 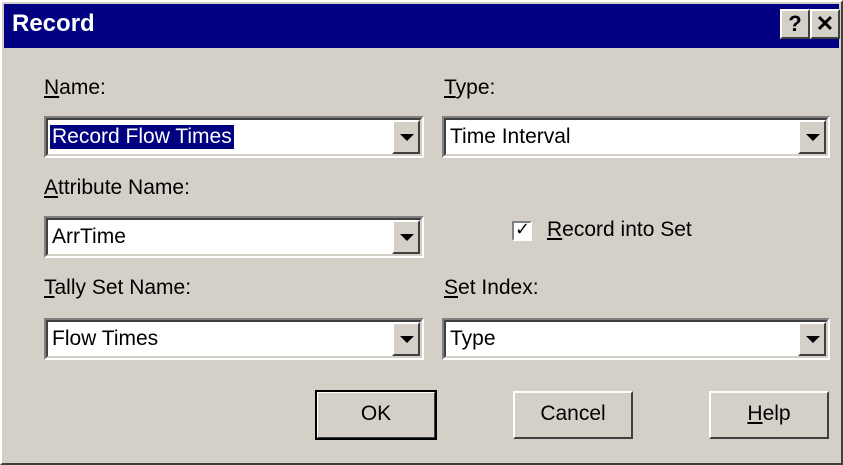 I want to click on tally-set-name-combo: Flow Times, so click(x=234, y=339).